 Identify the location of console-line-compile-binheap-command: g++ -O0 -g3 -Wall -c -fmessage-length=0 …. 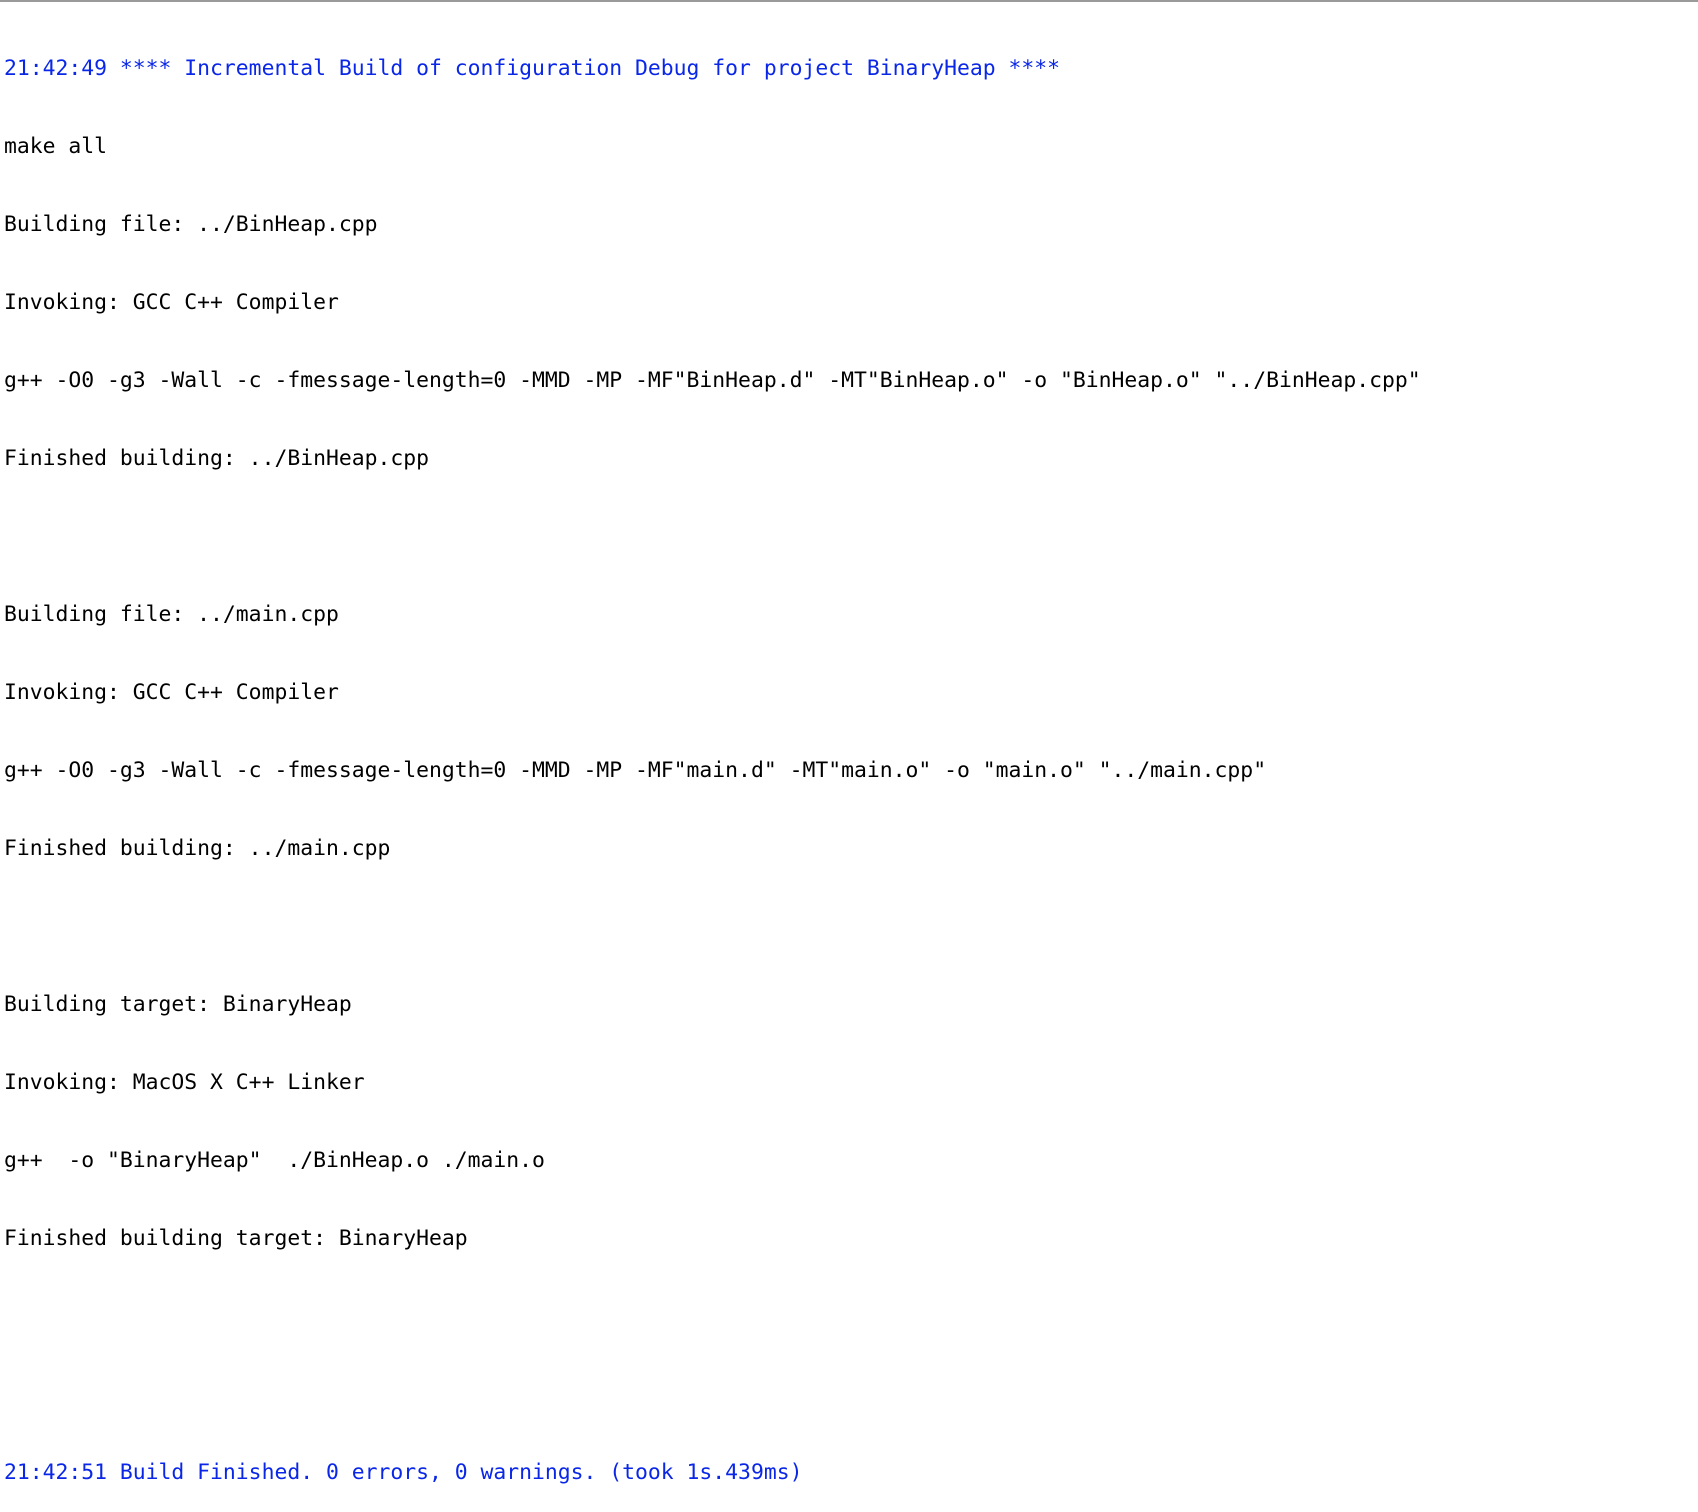
(712, 380).